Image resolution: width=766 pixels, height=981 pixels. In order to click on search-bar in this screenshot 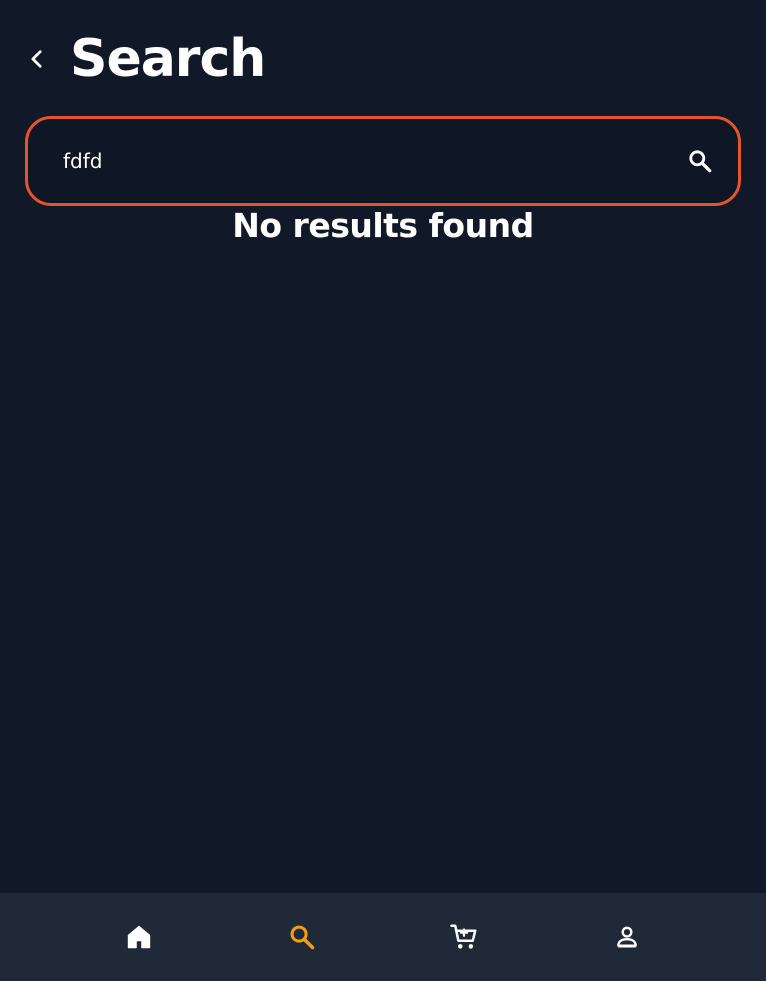, I will do `click(383, 161)`.